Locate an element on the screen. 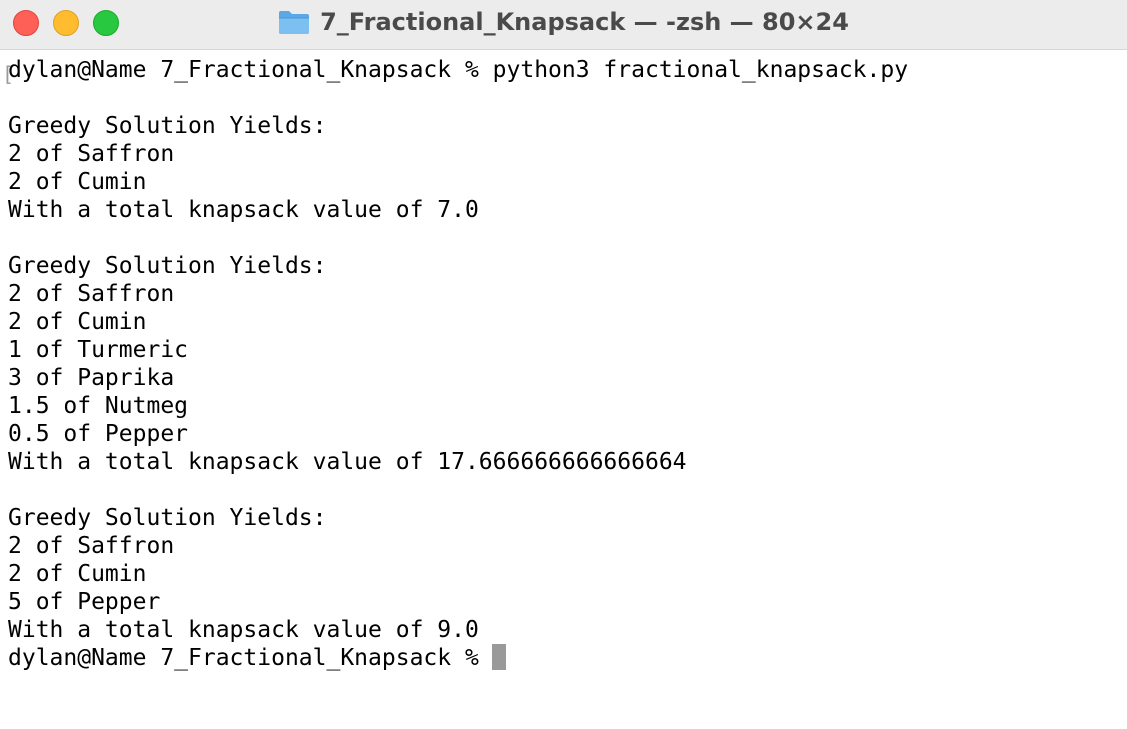 Image resolution: width=1127 pixels, height=729 pixels. output-line: 5 of Pepper is located at coordinates (84, 602).